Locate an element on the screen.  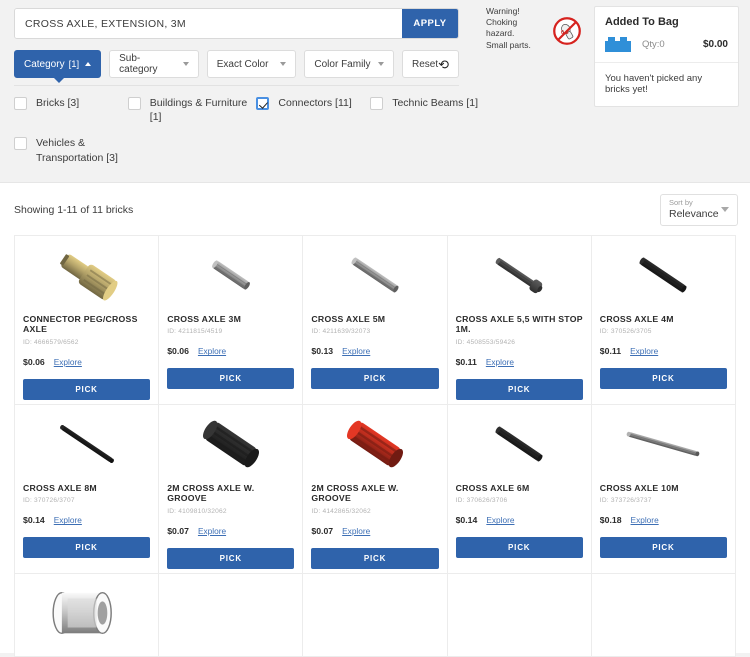
product-id: ID: 370526/3705 is located at coordinates (625, 332).